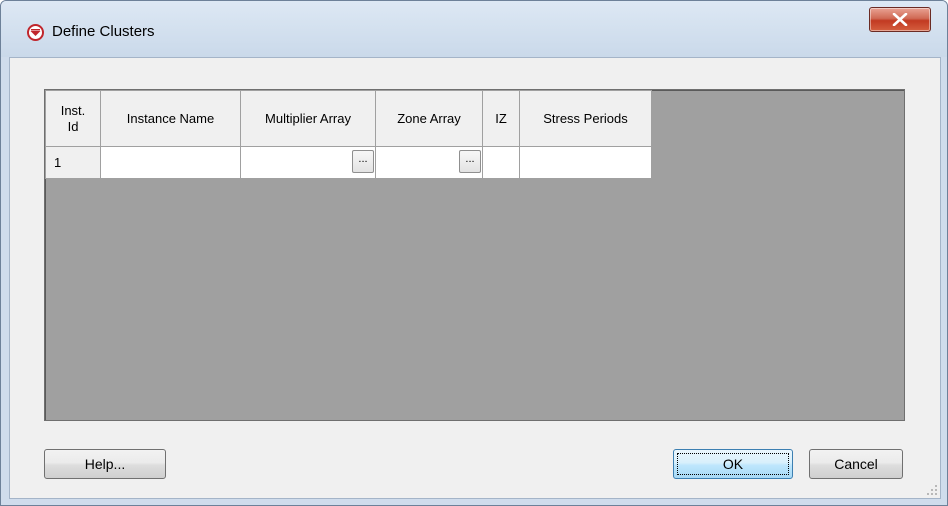  I want to click on cell-stress-periods, so click(585, 162).